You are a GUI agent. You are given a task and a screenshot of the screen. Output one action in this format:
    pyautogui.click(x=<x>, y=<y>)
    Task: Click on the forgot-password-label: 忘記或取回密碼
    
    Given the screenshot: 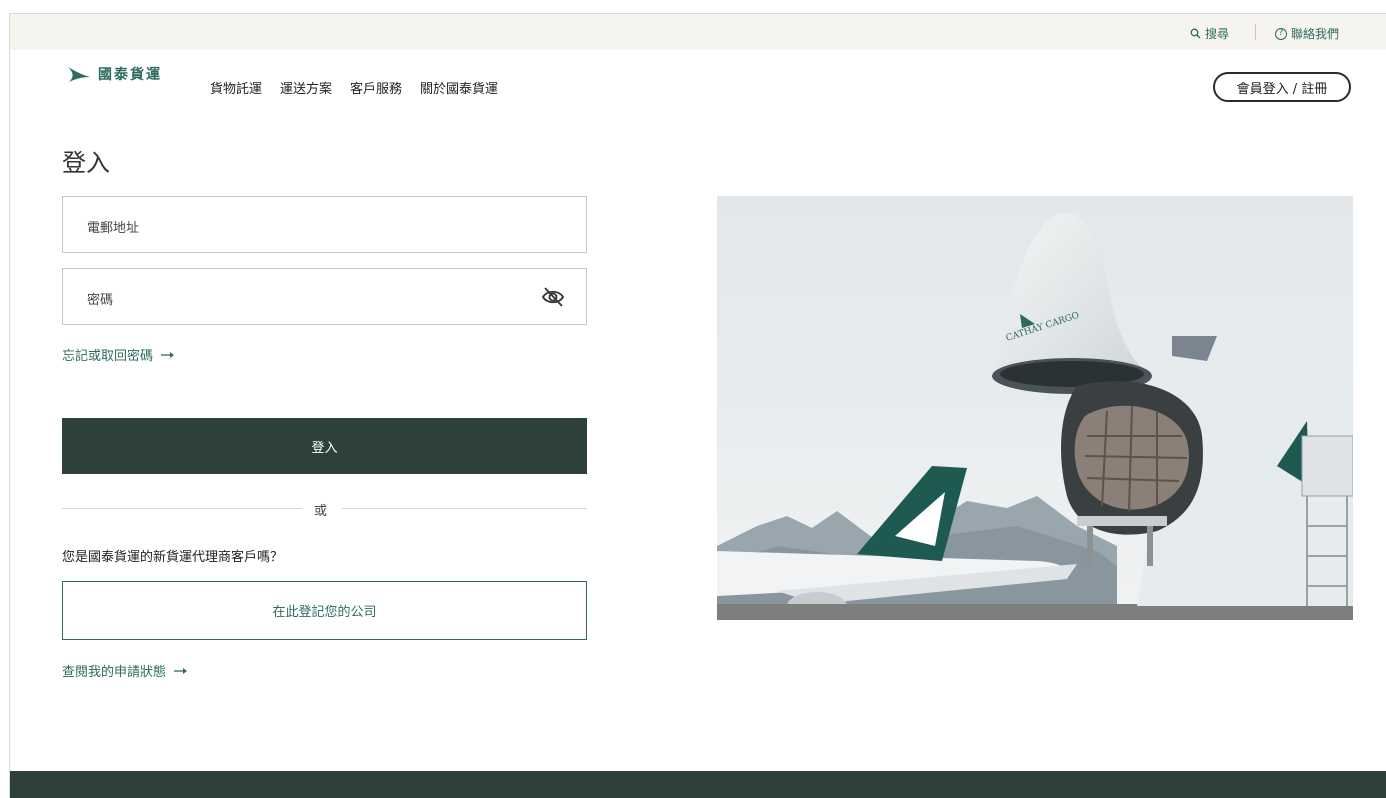 What is the action you would take?
    pyautogui.click(x=108, y=356)
    